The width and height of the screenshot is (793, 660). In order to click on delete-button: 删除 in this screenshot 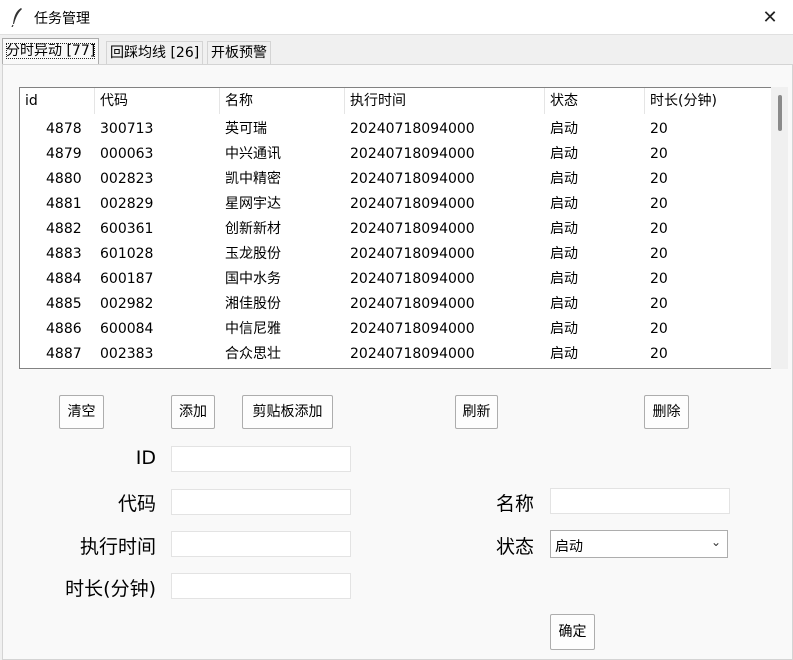, I will do `click(666, 412)`.